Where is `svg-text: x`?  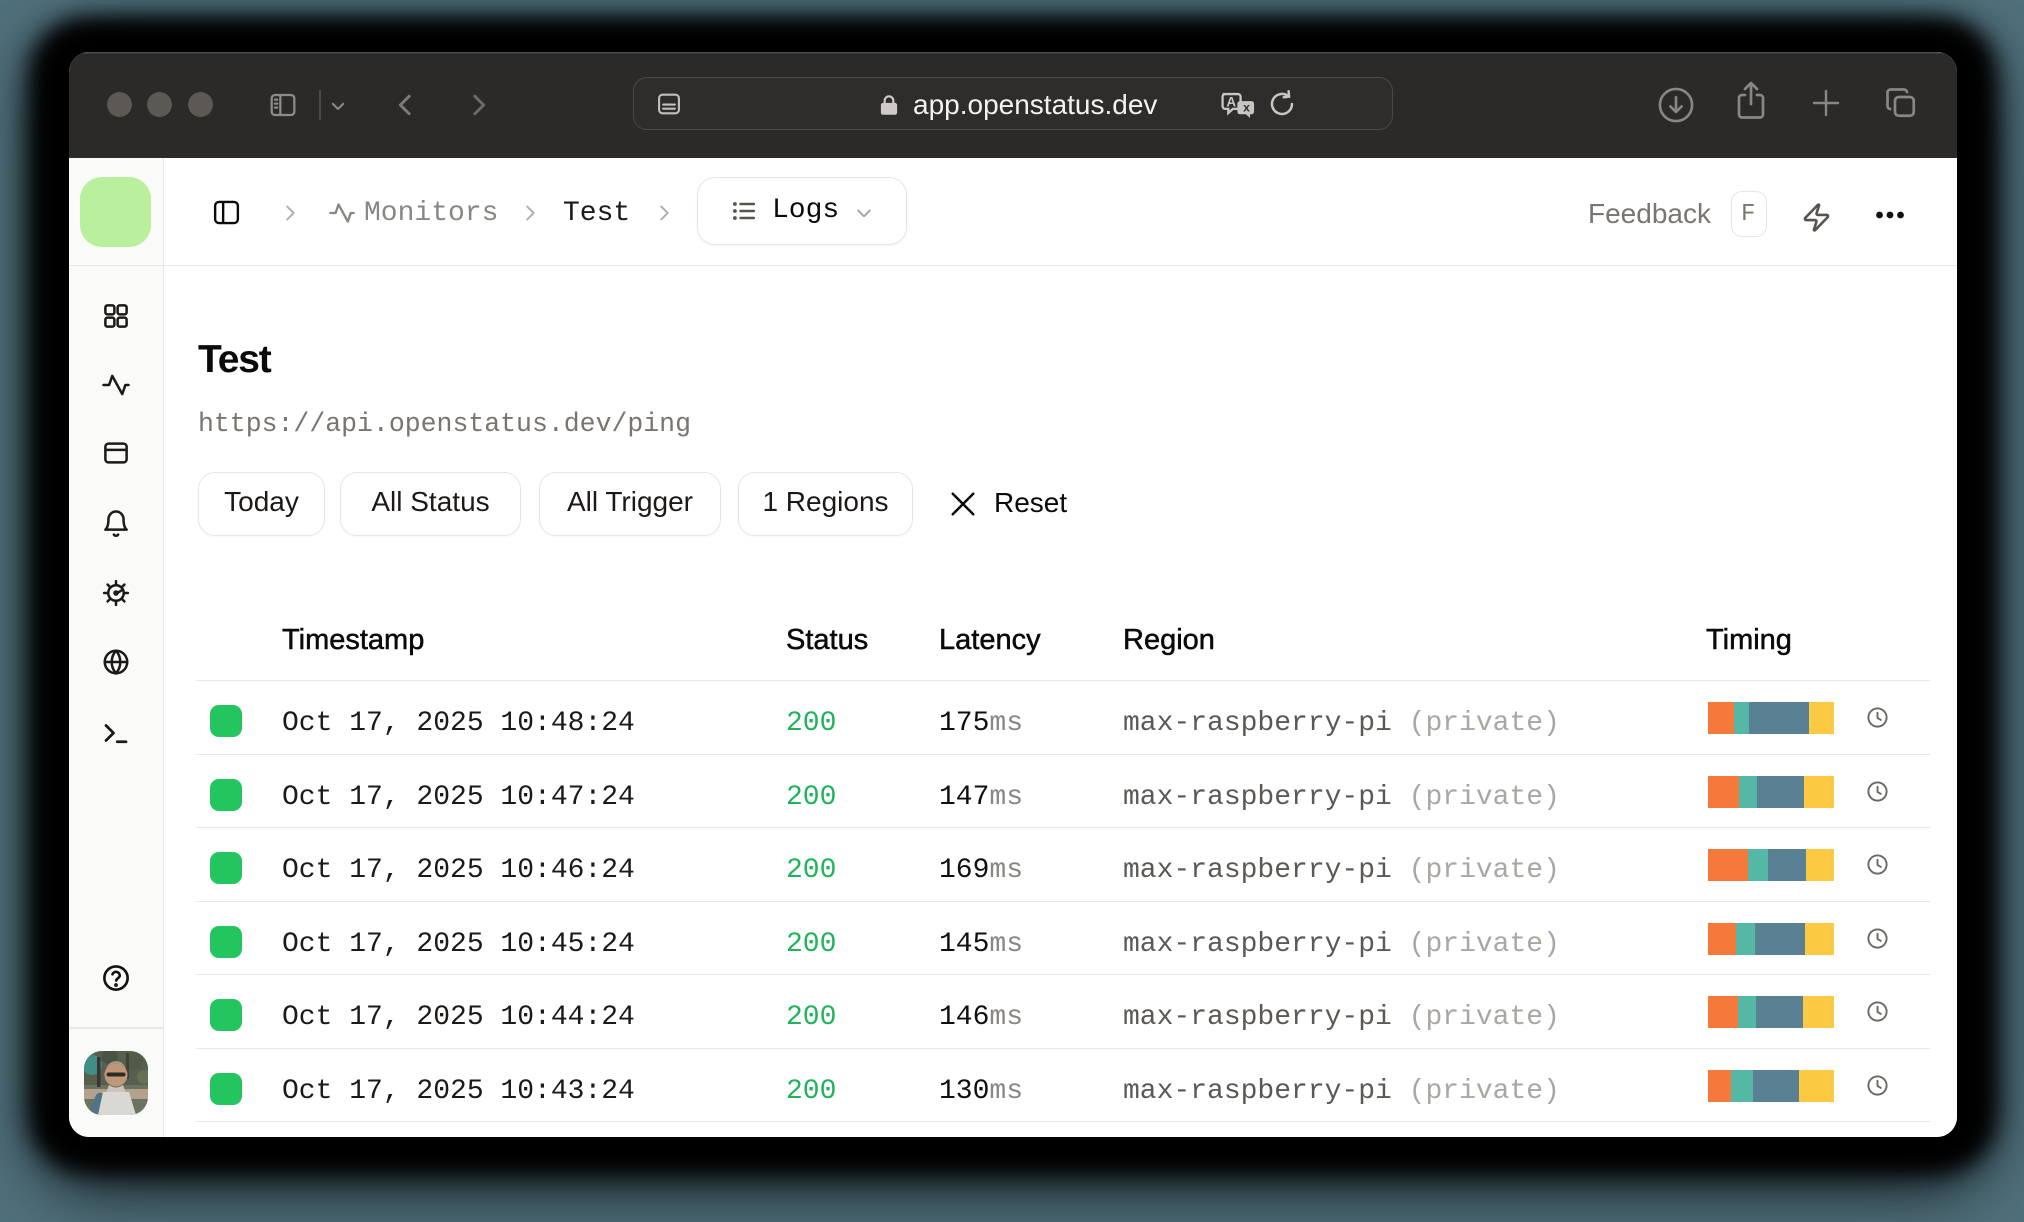 svg-text: x is located at coordinates (1246, 107).